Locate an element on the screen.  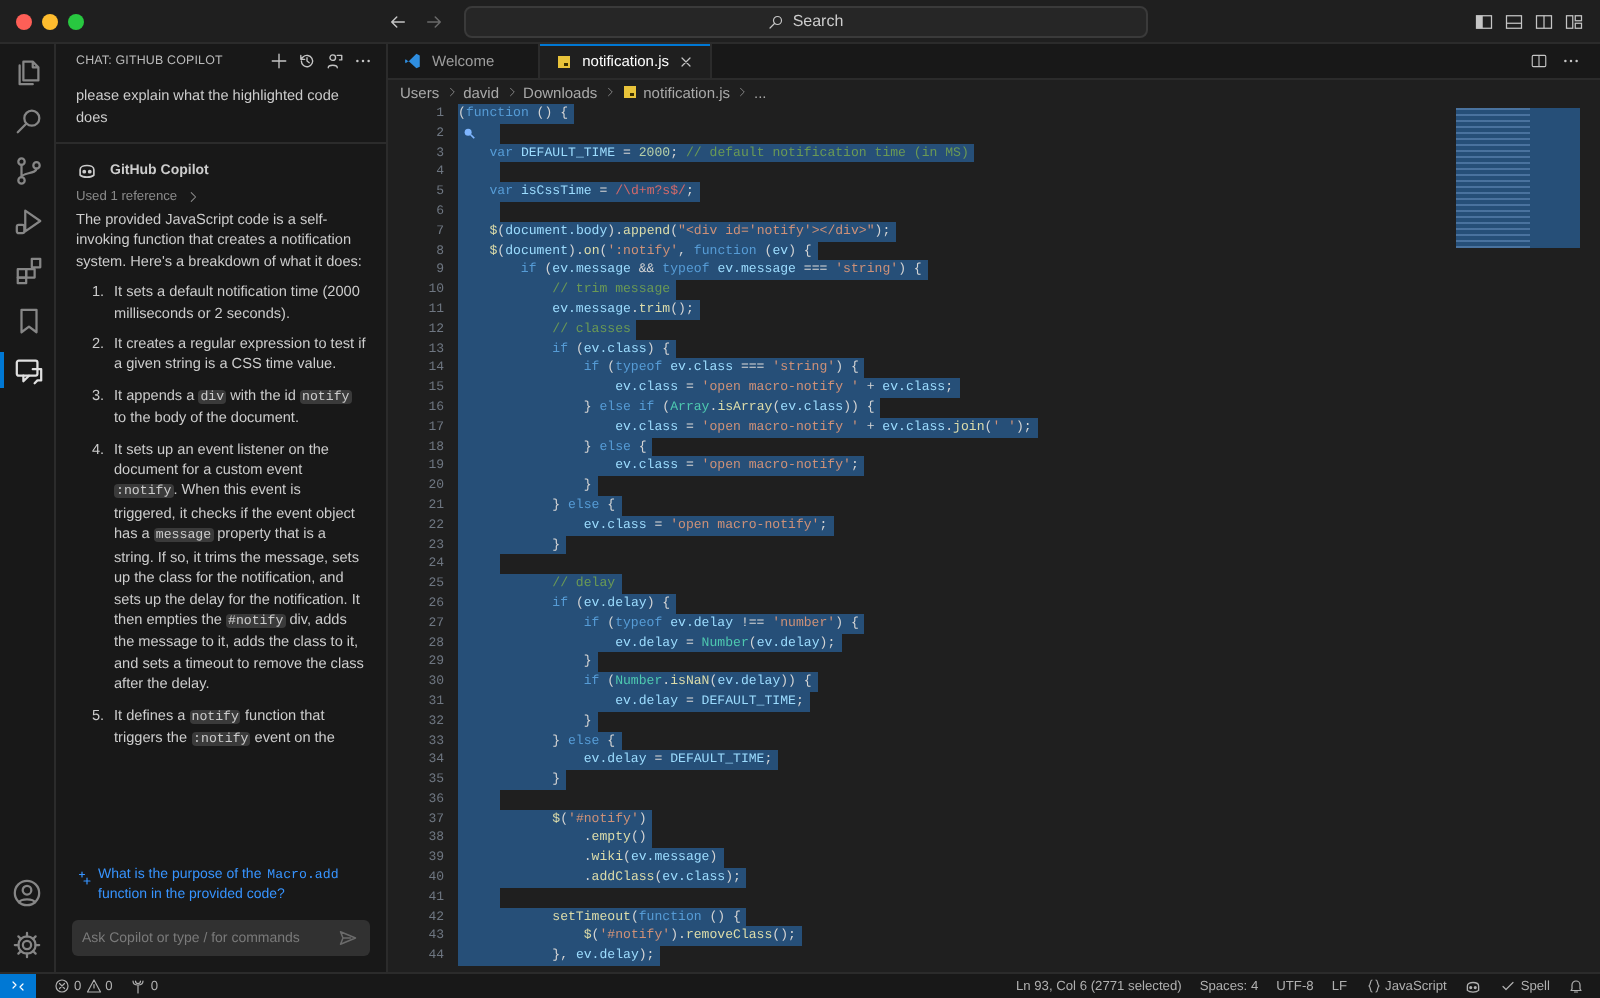
close-icon is located at coordinates (686, 61).